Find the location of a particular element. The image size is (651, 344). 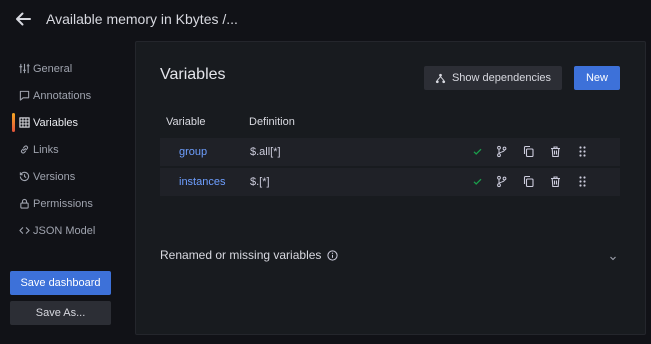

sidebar-item-label: Links is located at coordinates (46, 149).